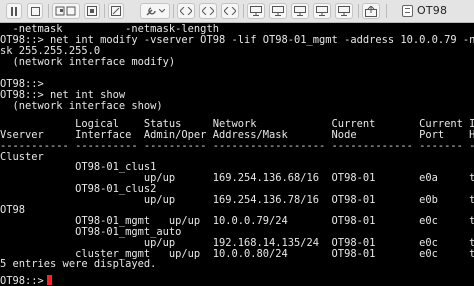 The width and height of the screenshot is (474, 286). What do you see at coordinates (407, 11) in the screenshot?
I see `vm-window-icon` at bounding box center [407, 11].